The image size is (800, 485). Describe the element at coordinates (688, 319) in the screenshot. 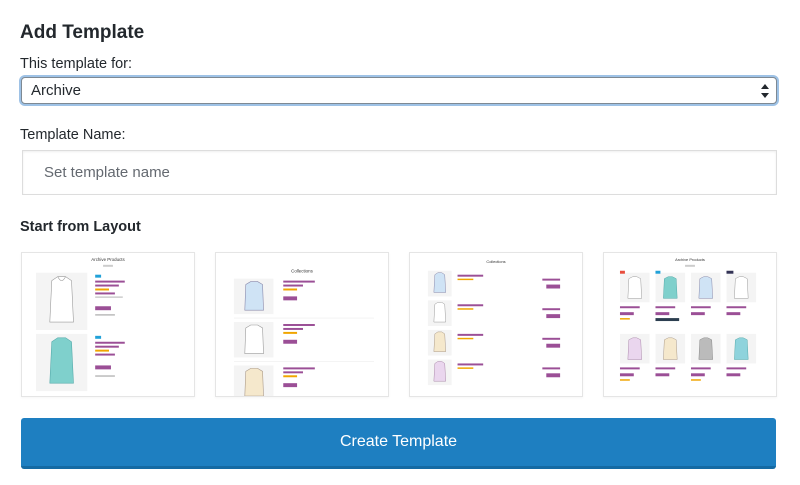

I see `layout-4-preview: Archive Products` at that location.